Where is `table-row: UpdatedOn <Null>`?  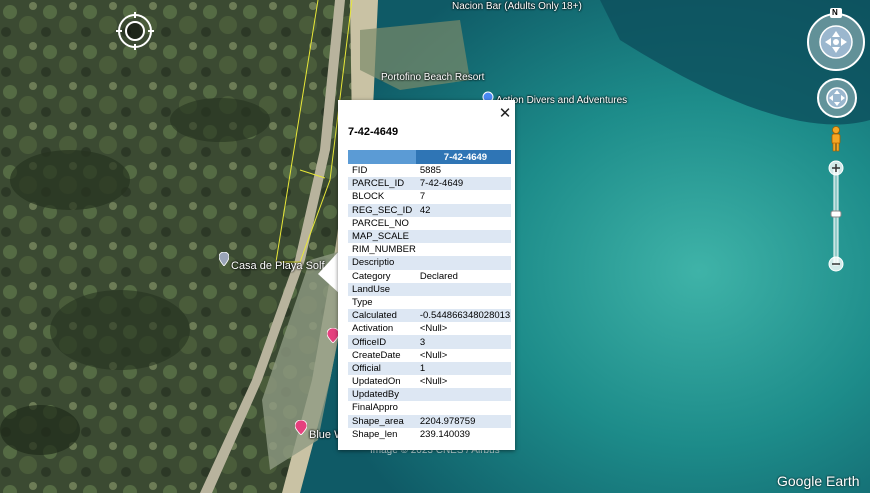
table-row: UpdatedOn <Null> is located at coordinates (429, 381).